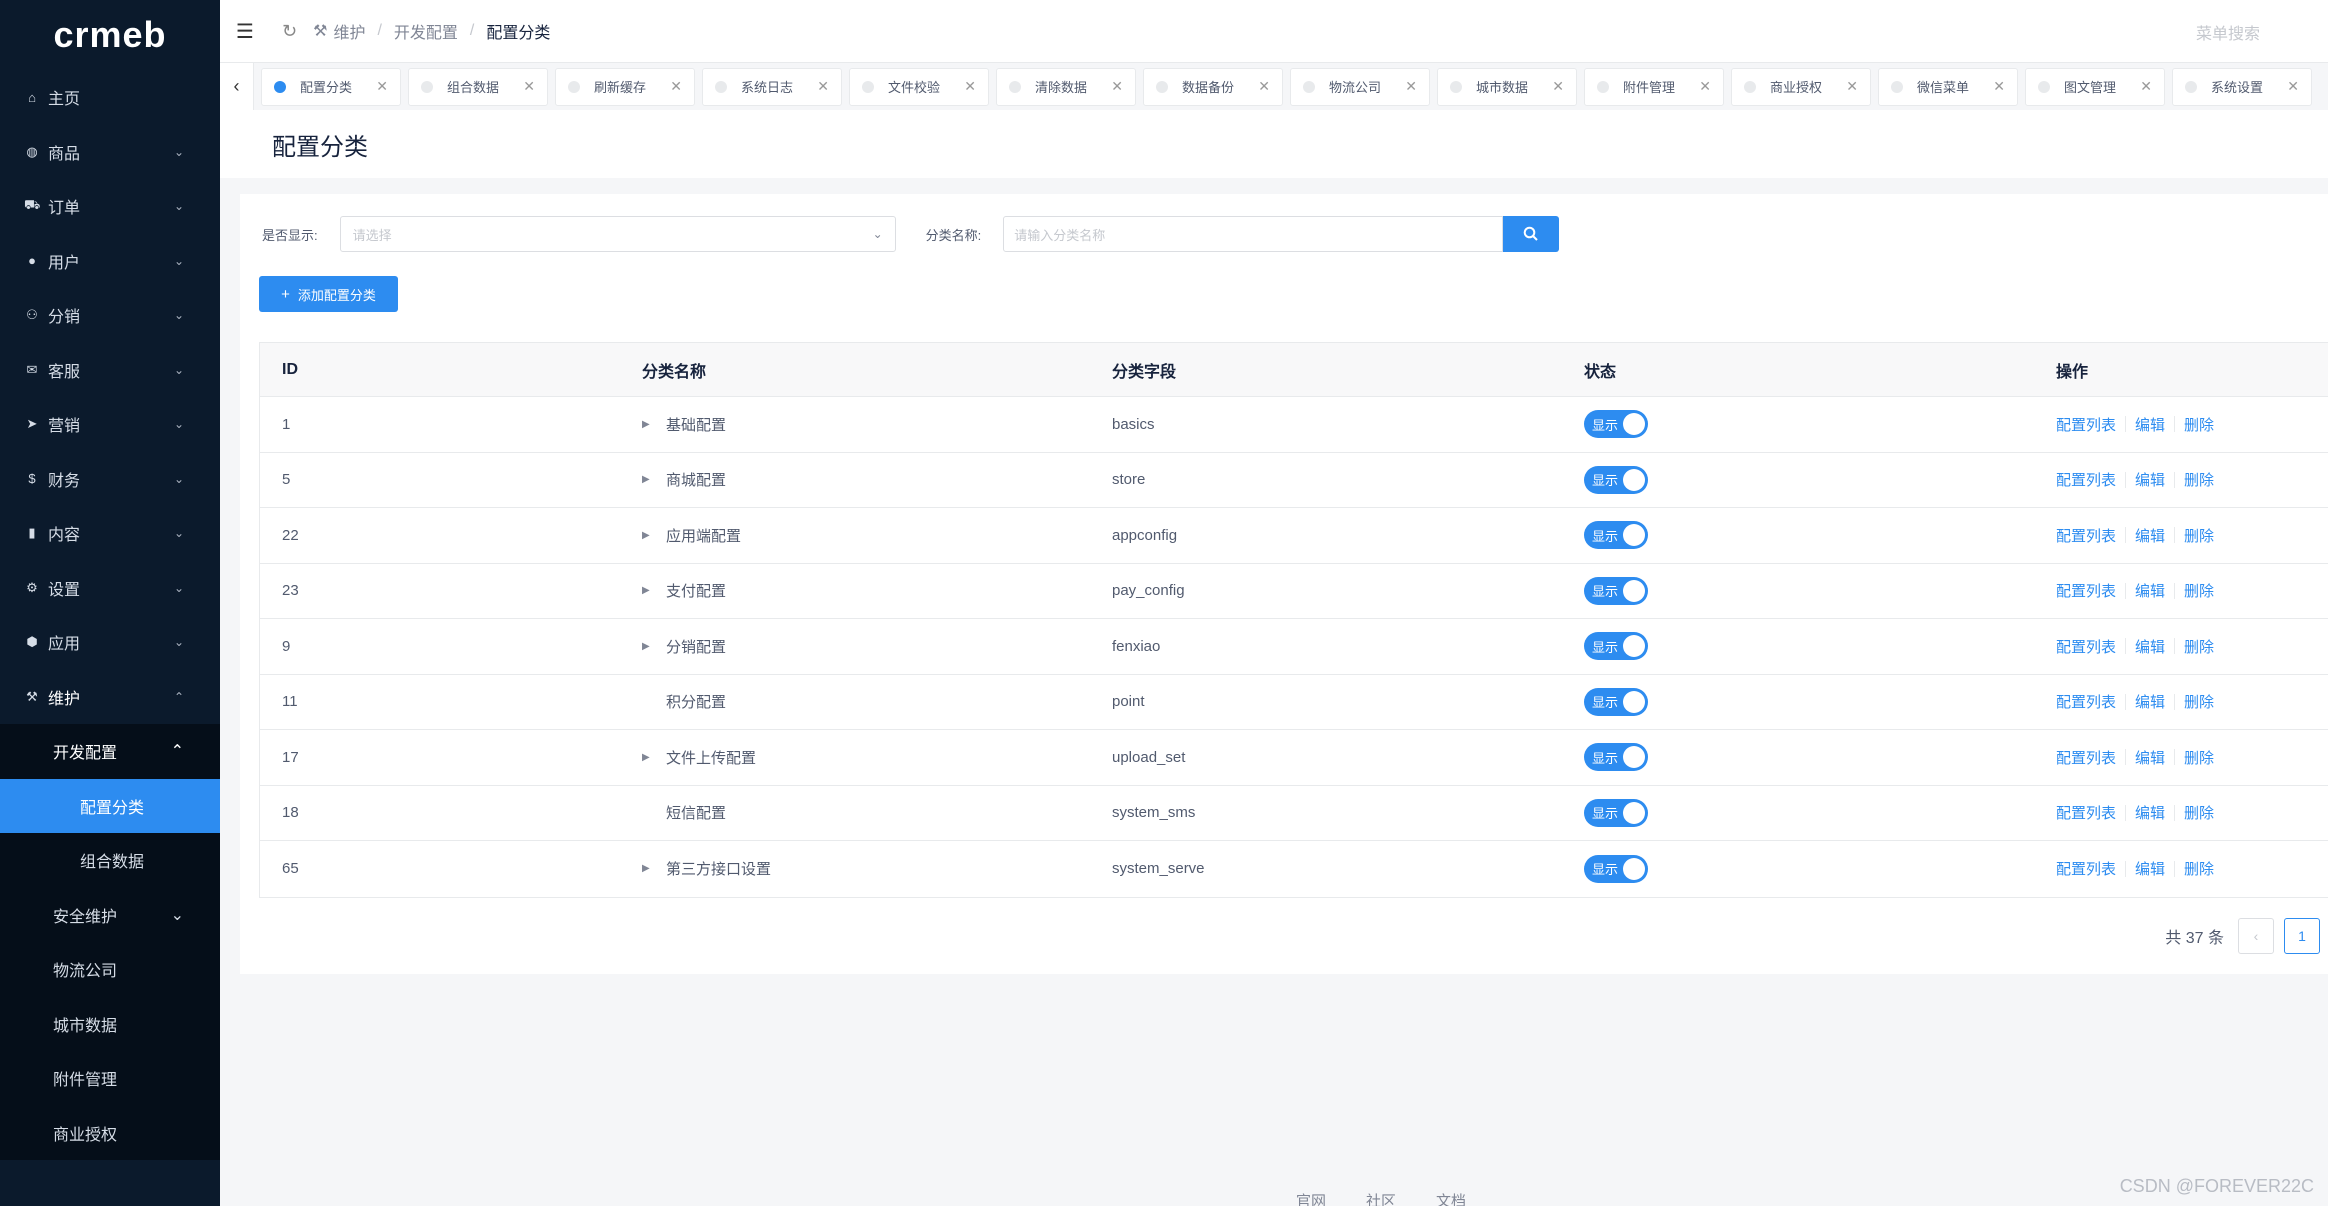 This screenshot has height=1206, width=2328. Describe the element at coordinates (1253, 234) in the screenshot. I see `category-name-input: 请输入分类名称` at that location.